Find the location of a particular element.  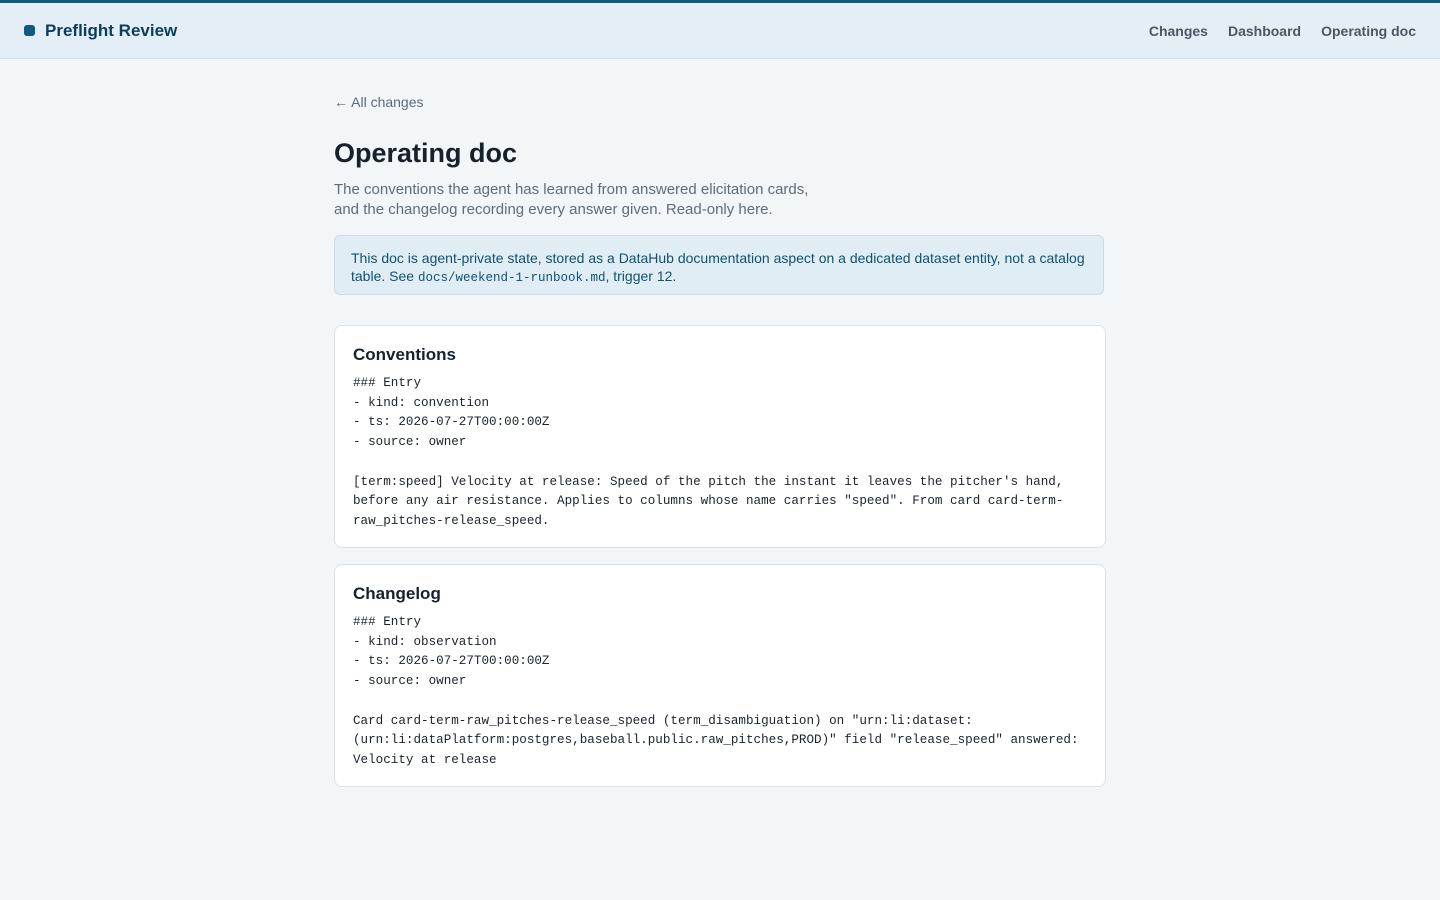

notice-text-after: , trigger 12. is located at coordinates (641, 276).